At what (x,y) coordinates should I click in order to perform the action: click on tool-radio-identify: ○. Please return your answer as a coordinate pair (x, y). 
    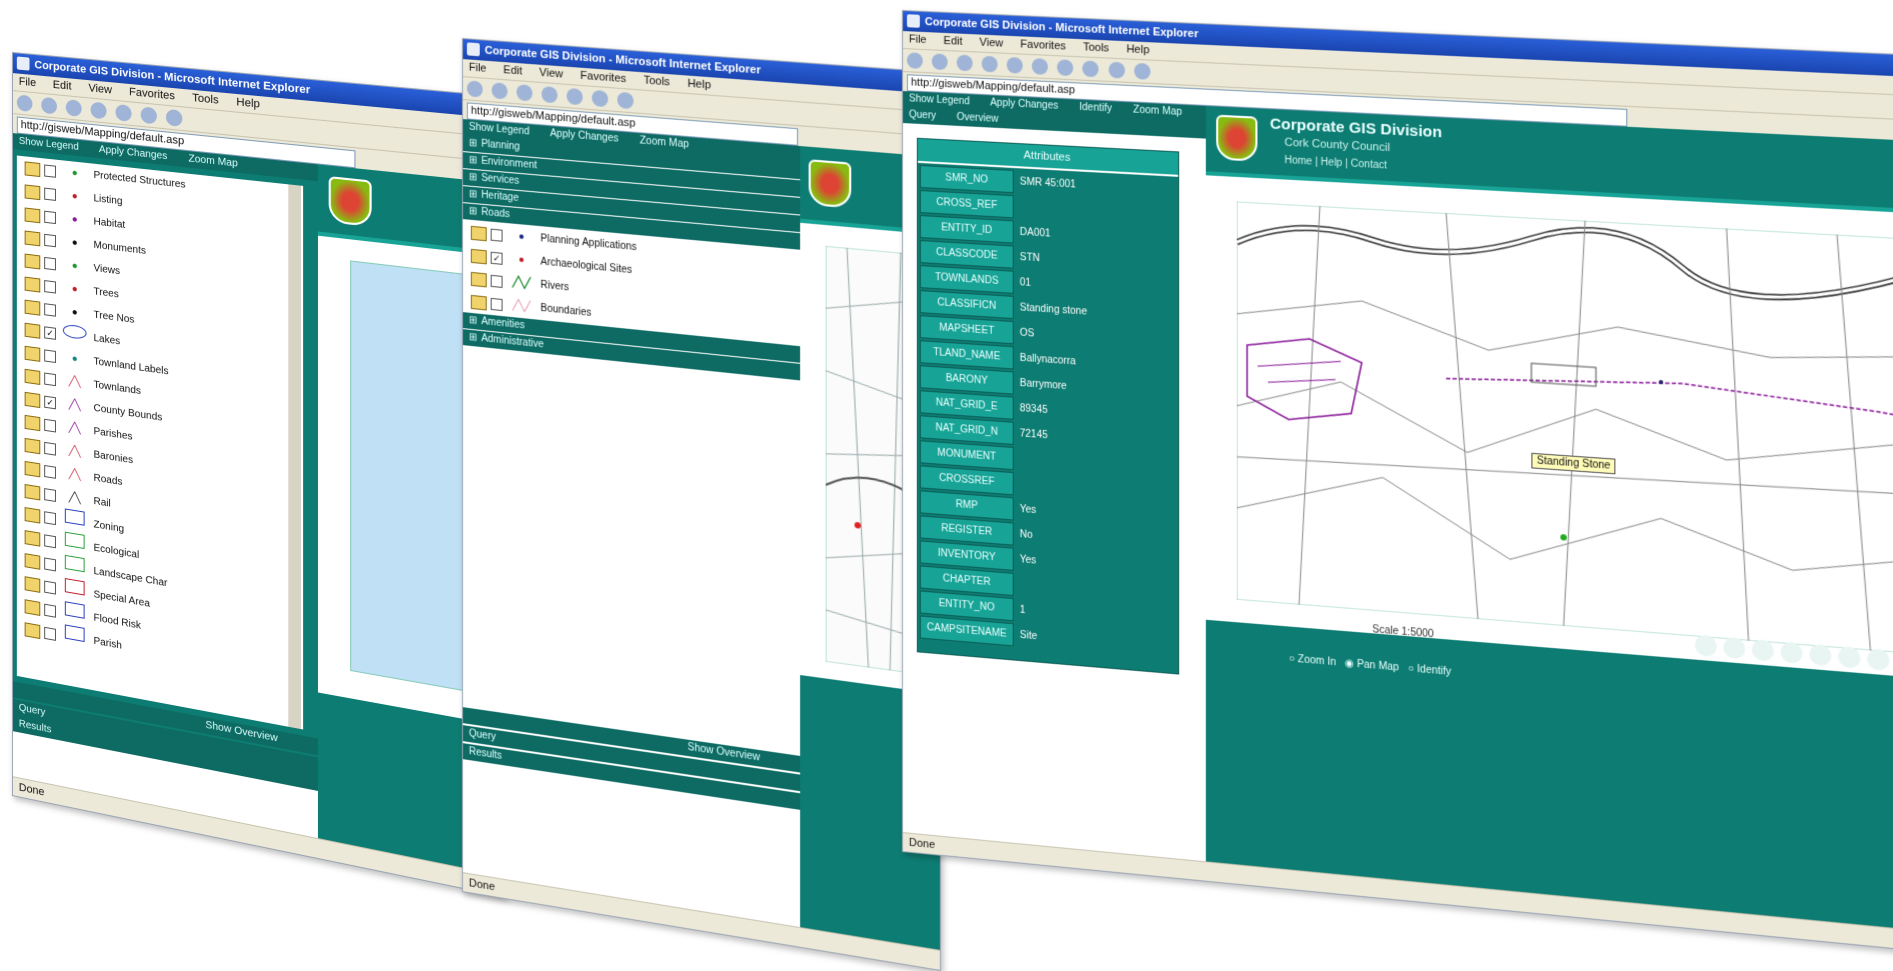
    Looking at the image, I should click on (1411, 669).